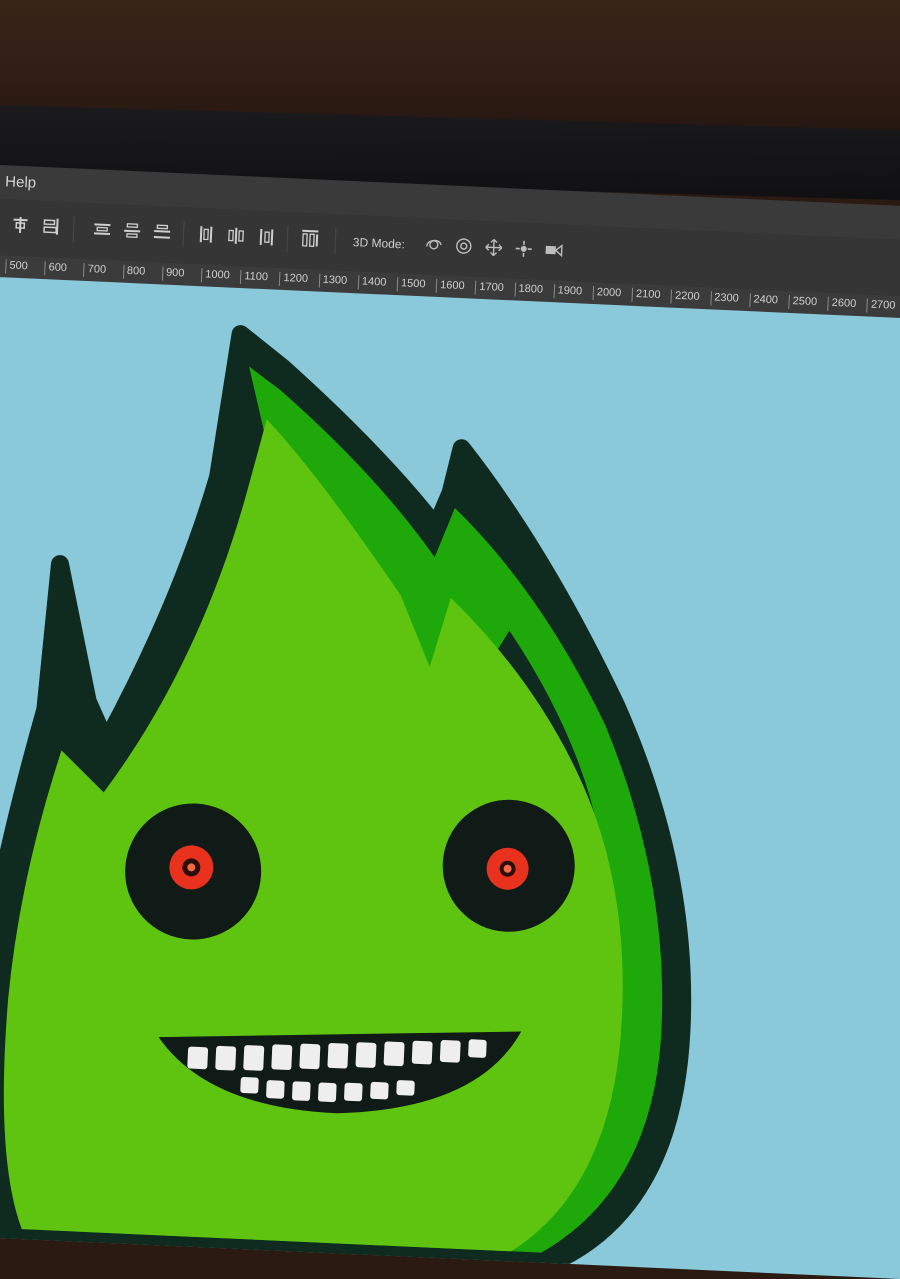  Describe the element at coordinates (411, 285) in the screenshot. I see `ruler-tick-label: 1500` at that location.